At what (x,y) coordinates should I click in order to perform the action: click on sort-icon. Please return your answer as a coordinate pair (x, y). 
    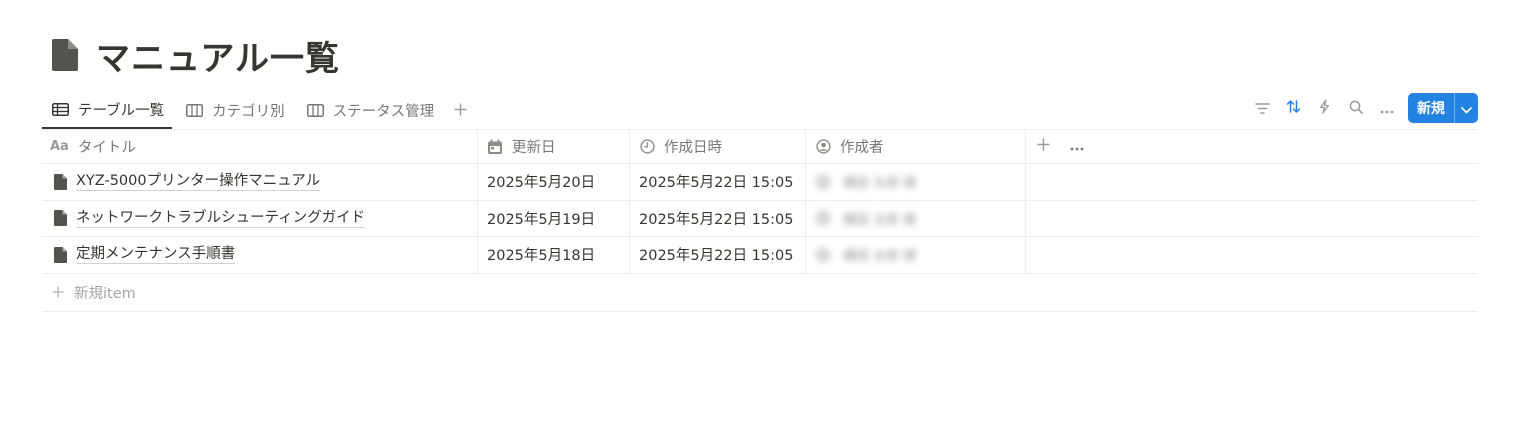
    Looking at the image, I should click on (1293, 108).